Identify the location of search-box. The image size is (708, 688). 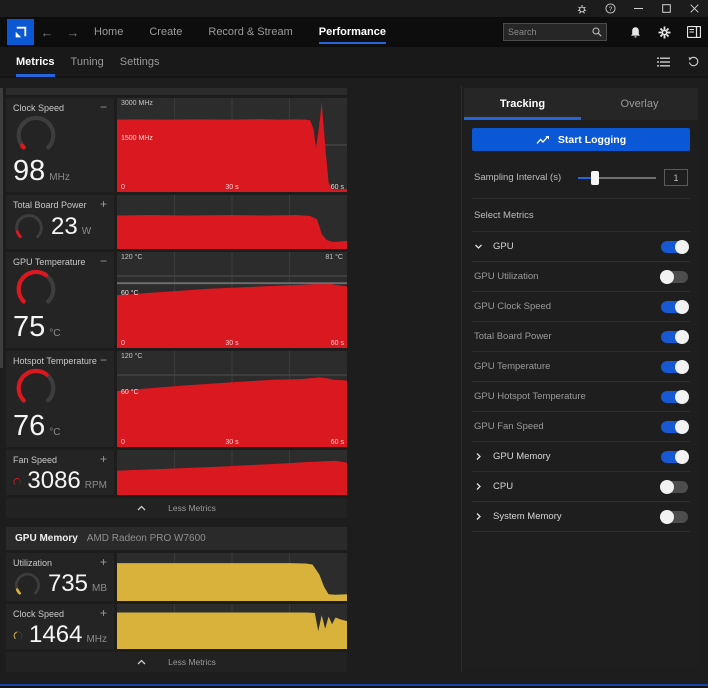
(555, 32).